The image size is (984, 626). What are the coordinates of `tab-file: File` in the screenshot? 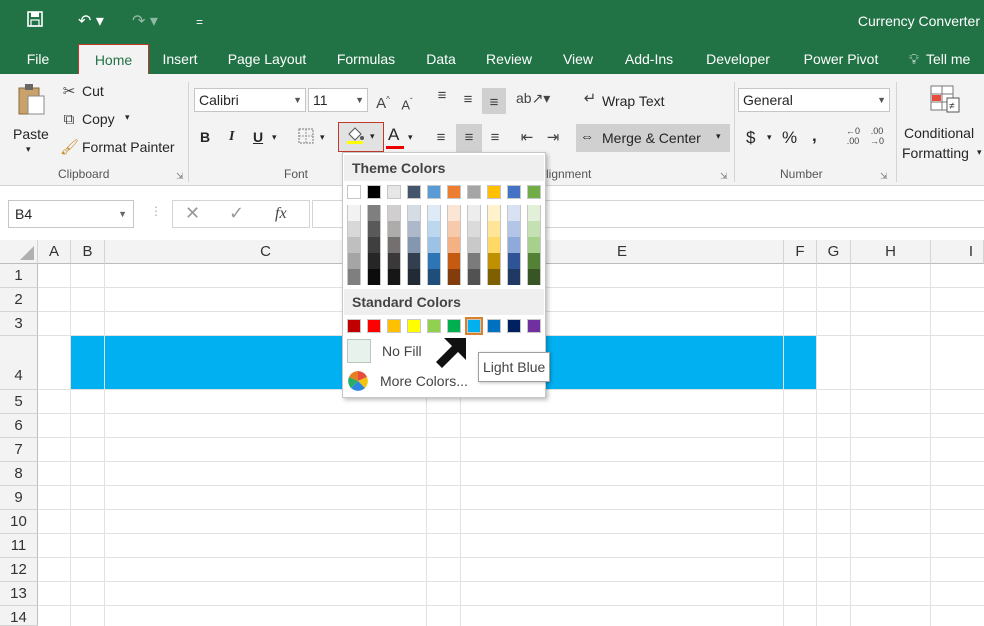 It's located at (38, 59).